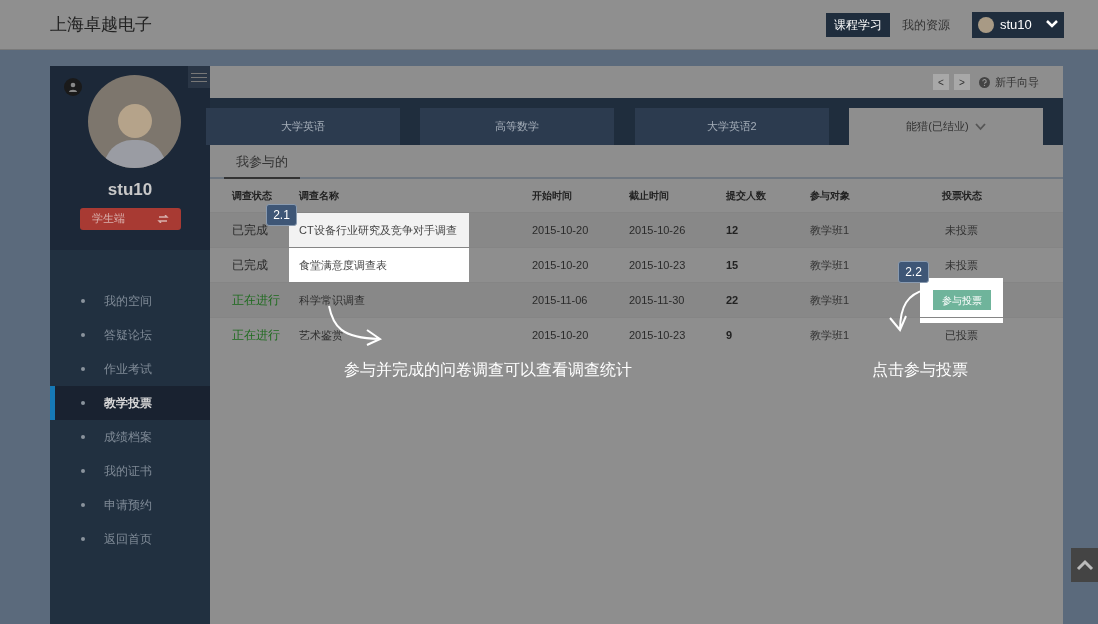 This screenshot has width=1098, height=624. I want to click on user-icon, so click(73, 87).